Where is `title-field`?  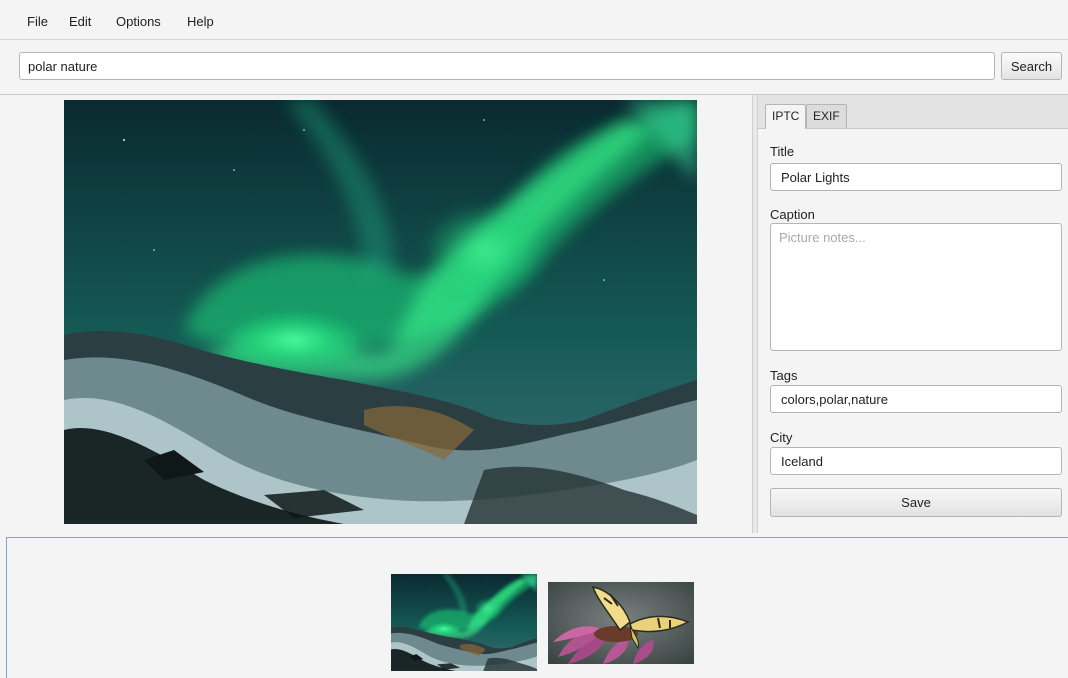
title-field is located at coordinates (916, 177).